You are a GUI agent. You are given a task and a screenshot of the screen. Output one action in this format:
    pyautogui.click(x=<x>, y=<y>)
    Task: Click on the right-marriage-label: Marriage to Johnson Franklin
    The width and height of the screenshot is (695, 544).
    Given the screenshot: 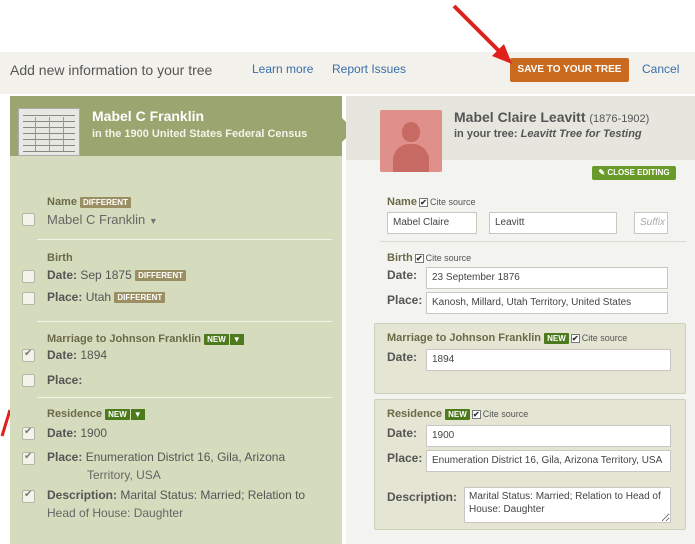 What is the action you would take?
    pyautogui.click(x=464, y=338)
    